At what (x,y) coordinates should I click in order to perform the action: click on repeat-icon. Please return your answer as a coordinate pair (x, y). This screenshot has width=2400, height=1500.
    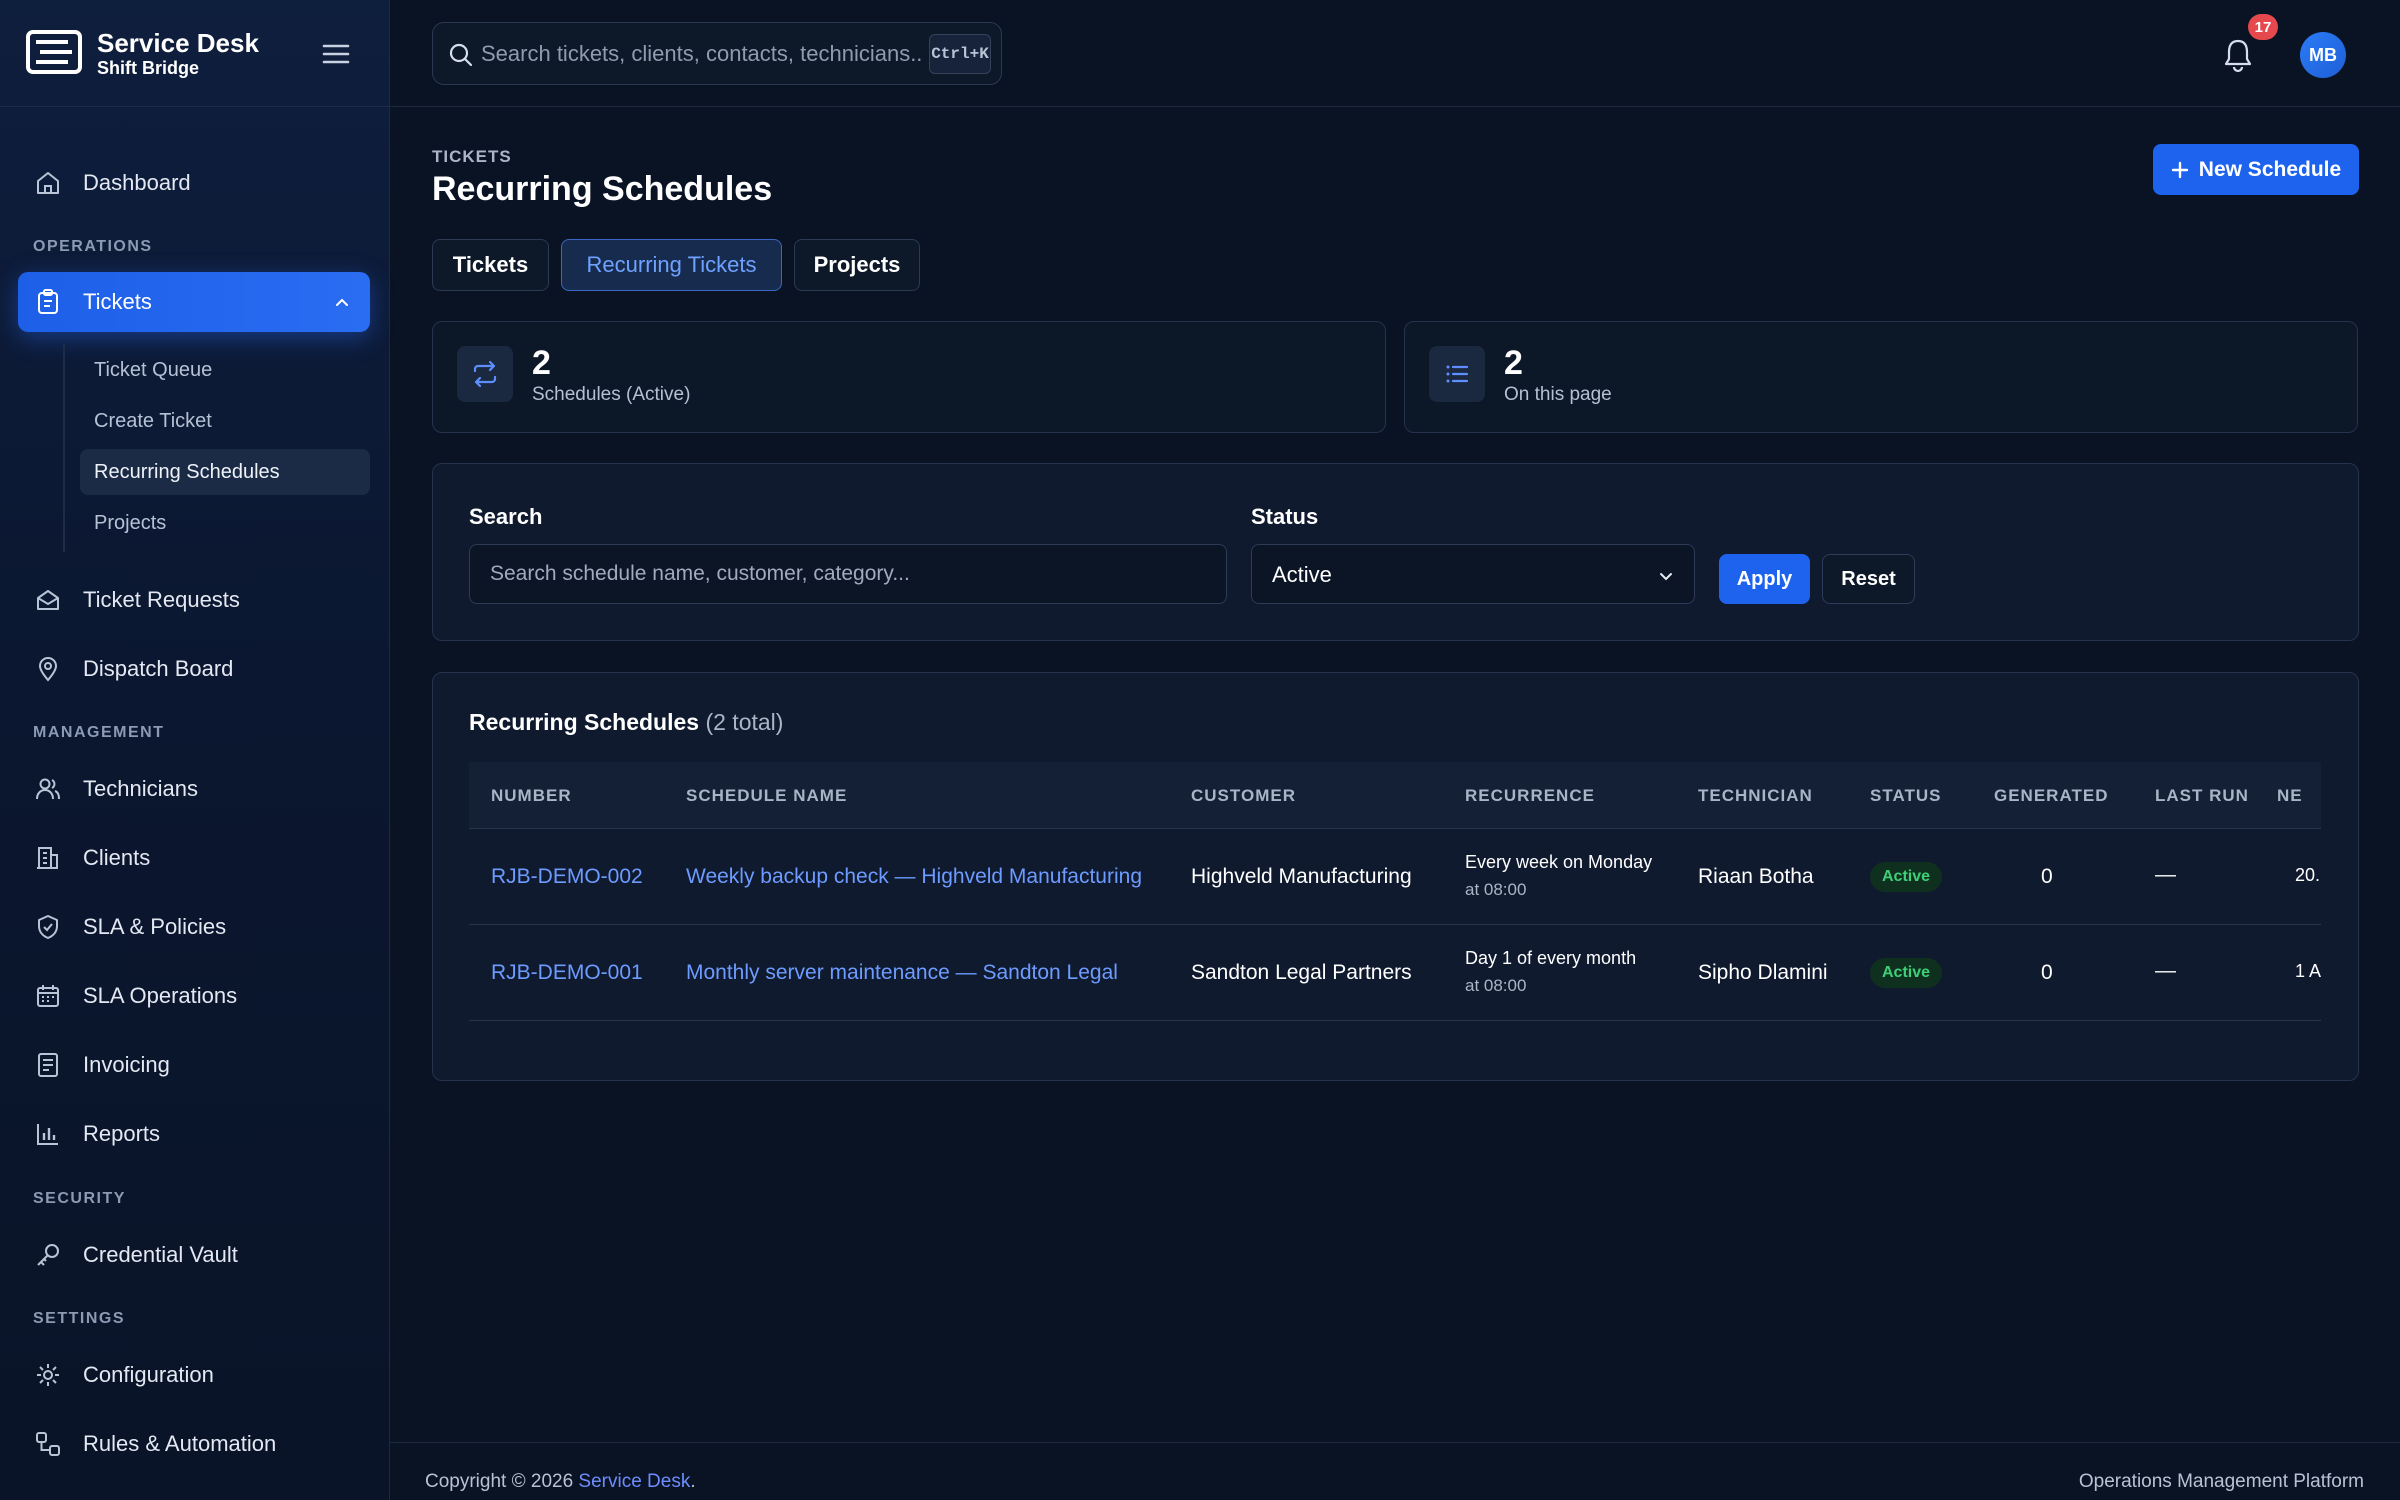
    Looking at the image, I should click on (485, 374).